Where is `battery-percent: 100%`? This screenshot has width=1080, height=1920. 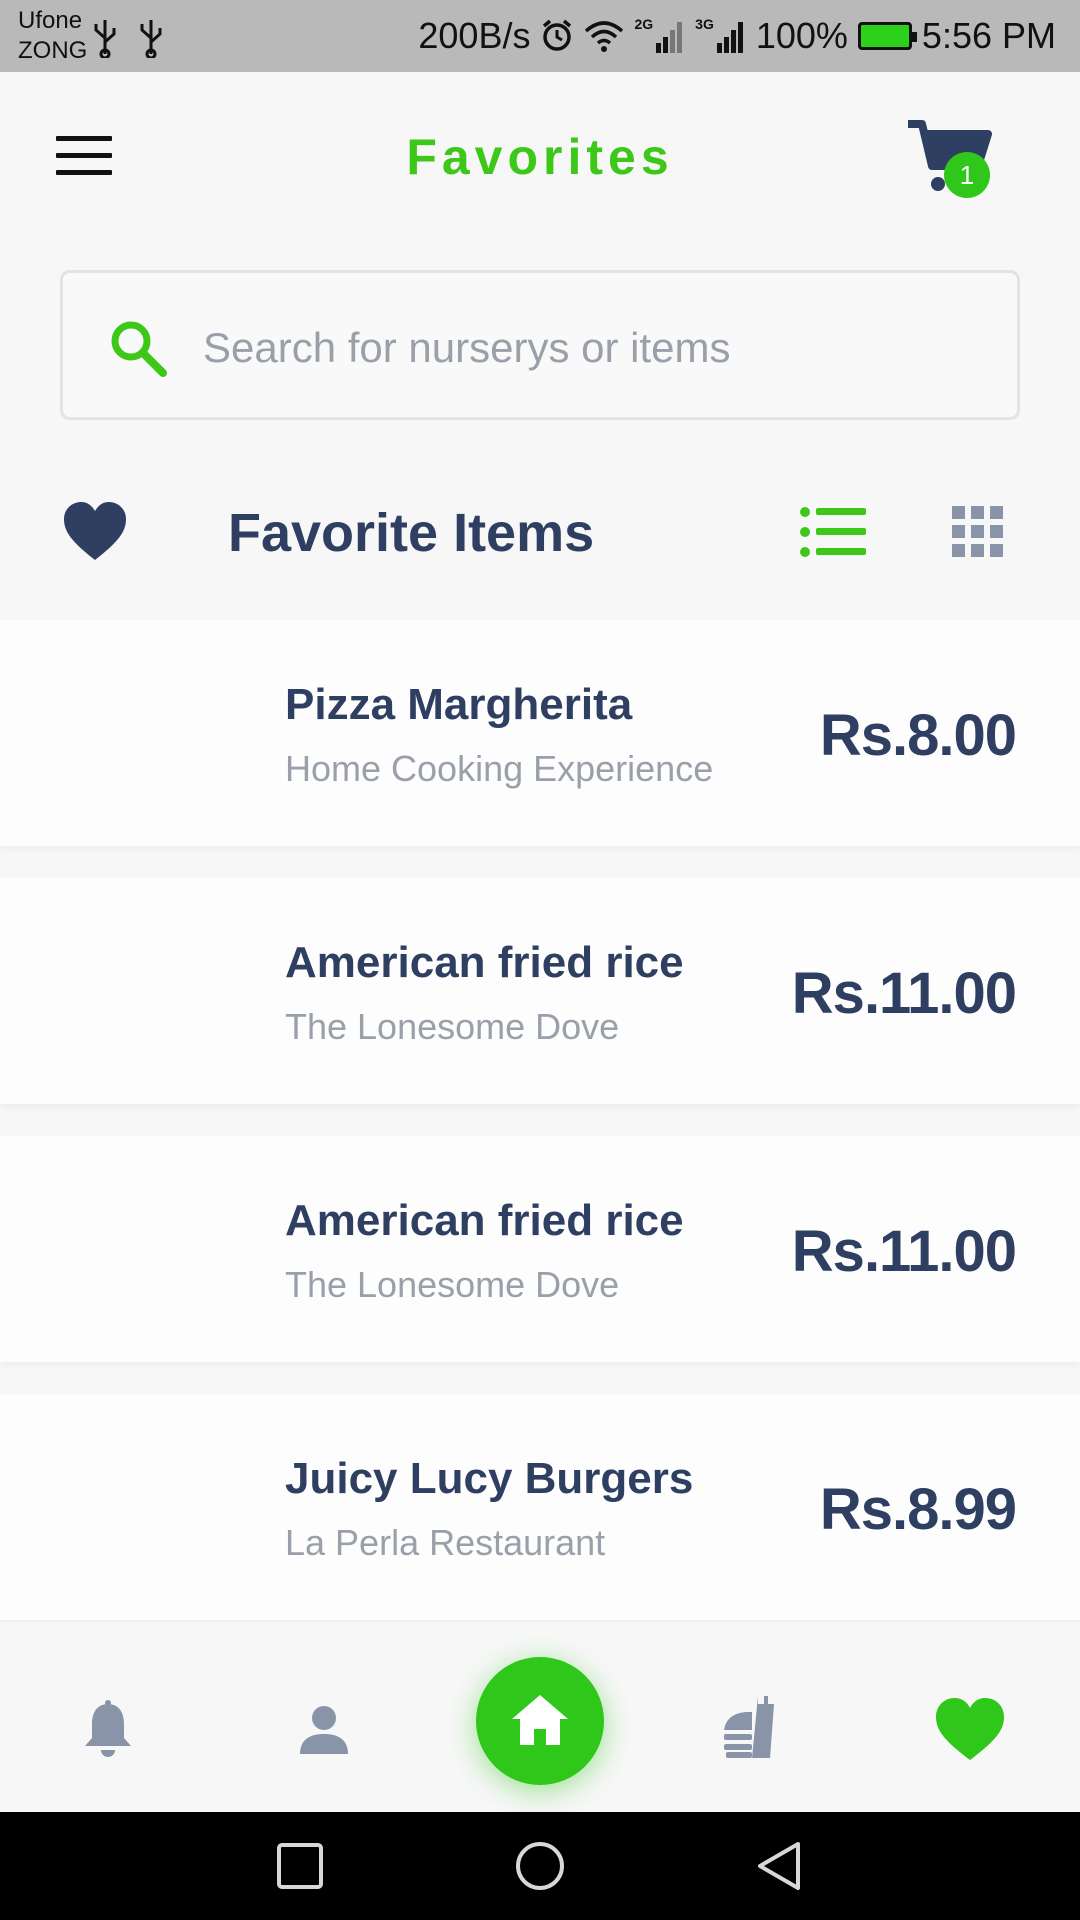 battery-percent: 100% is located at coordinates (801, 35).